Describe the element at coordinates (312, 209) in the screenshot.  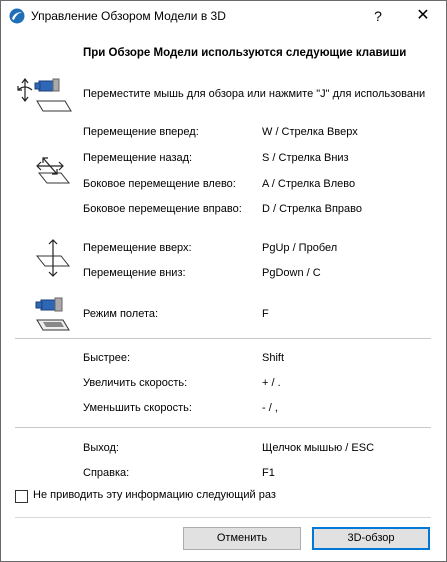
I see `shortcut-key: D / Стрелка Вправо` at that location.